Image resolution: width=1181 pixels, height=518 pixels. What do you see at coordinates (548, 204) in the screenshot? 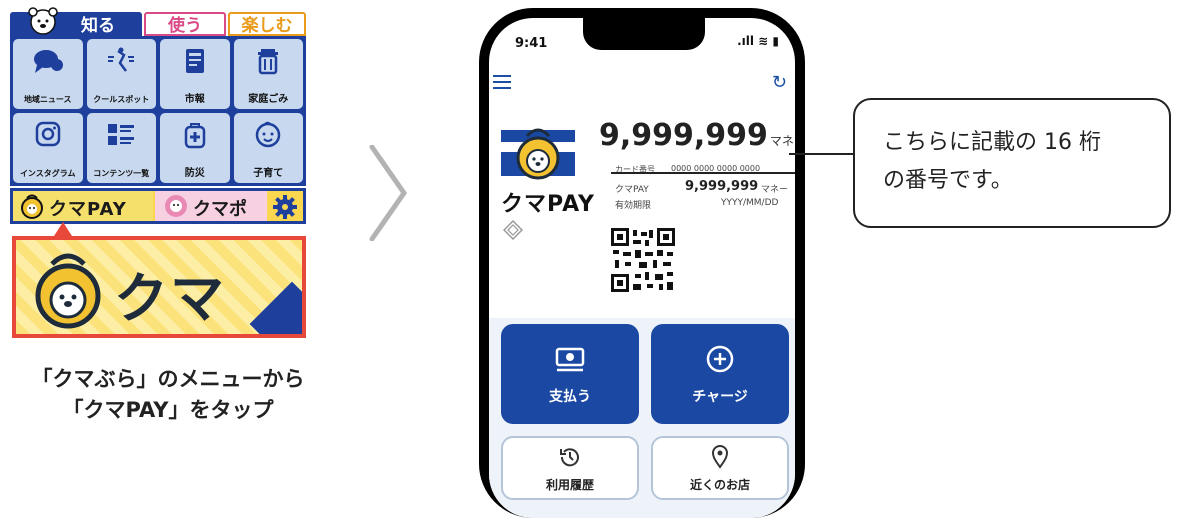
I see `logo-wordmark: クマPAY` at bounding box center [548, 204].